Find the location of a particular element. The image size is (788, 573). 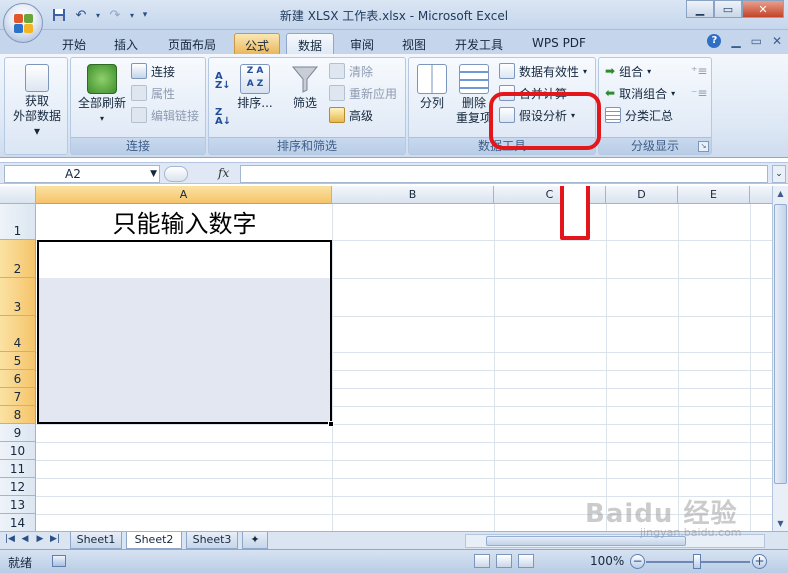

row-header: 14 is located at coordinates (18, 522).